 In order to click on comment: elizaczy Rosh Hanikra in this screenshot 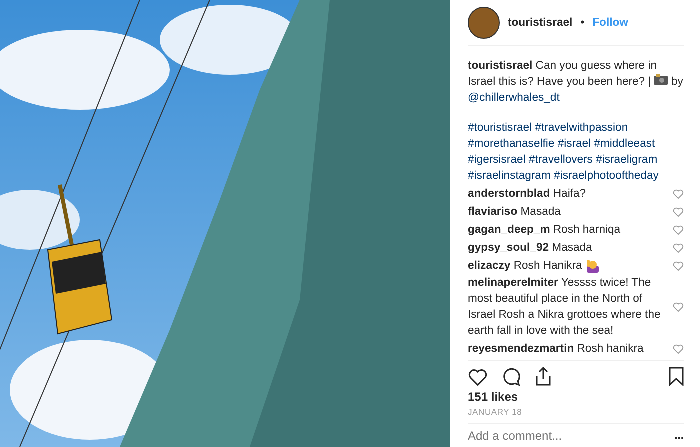, I will do `click(525, 266)`.